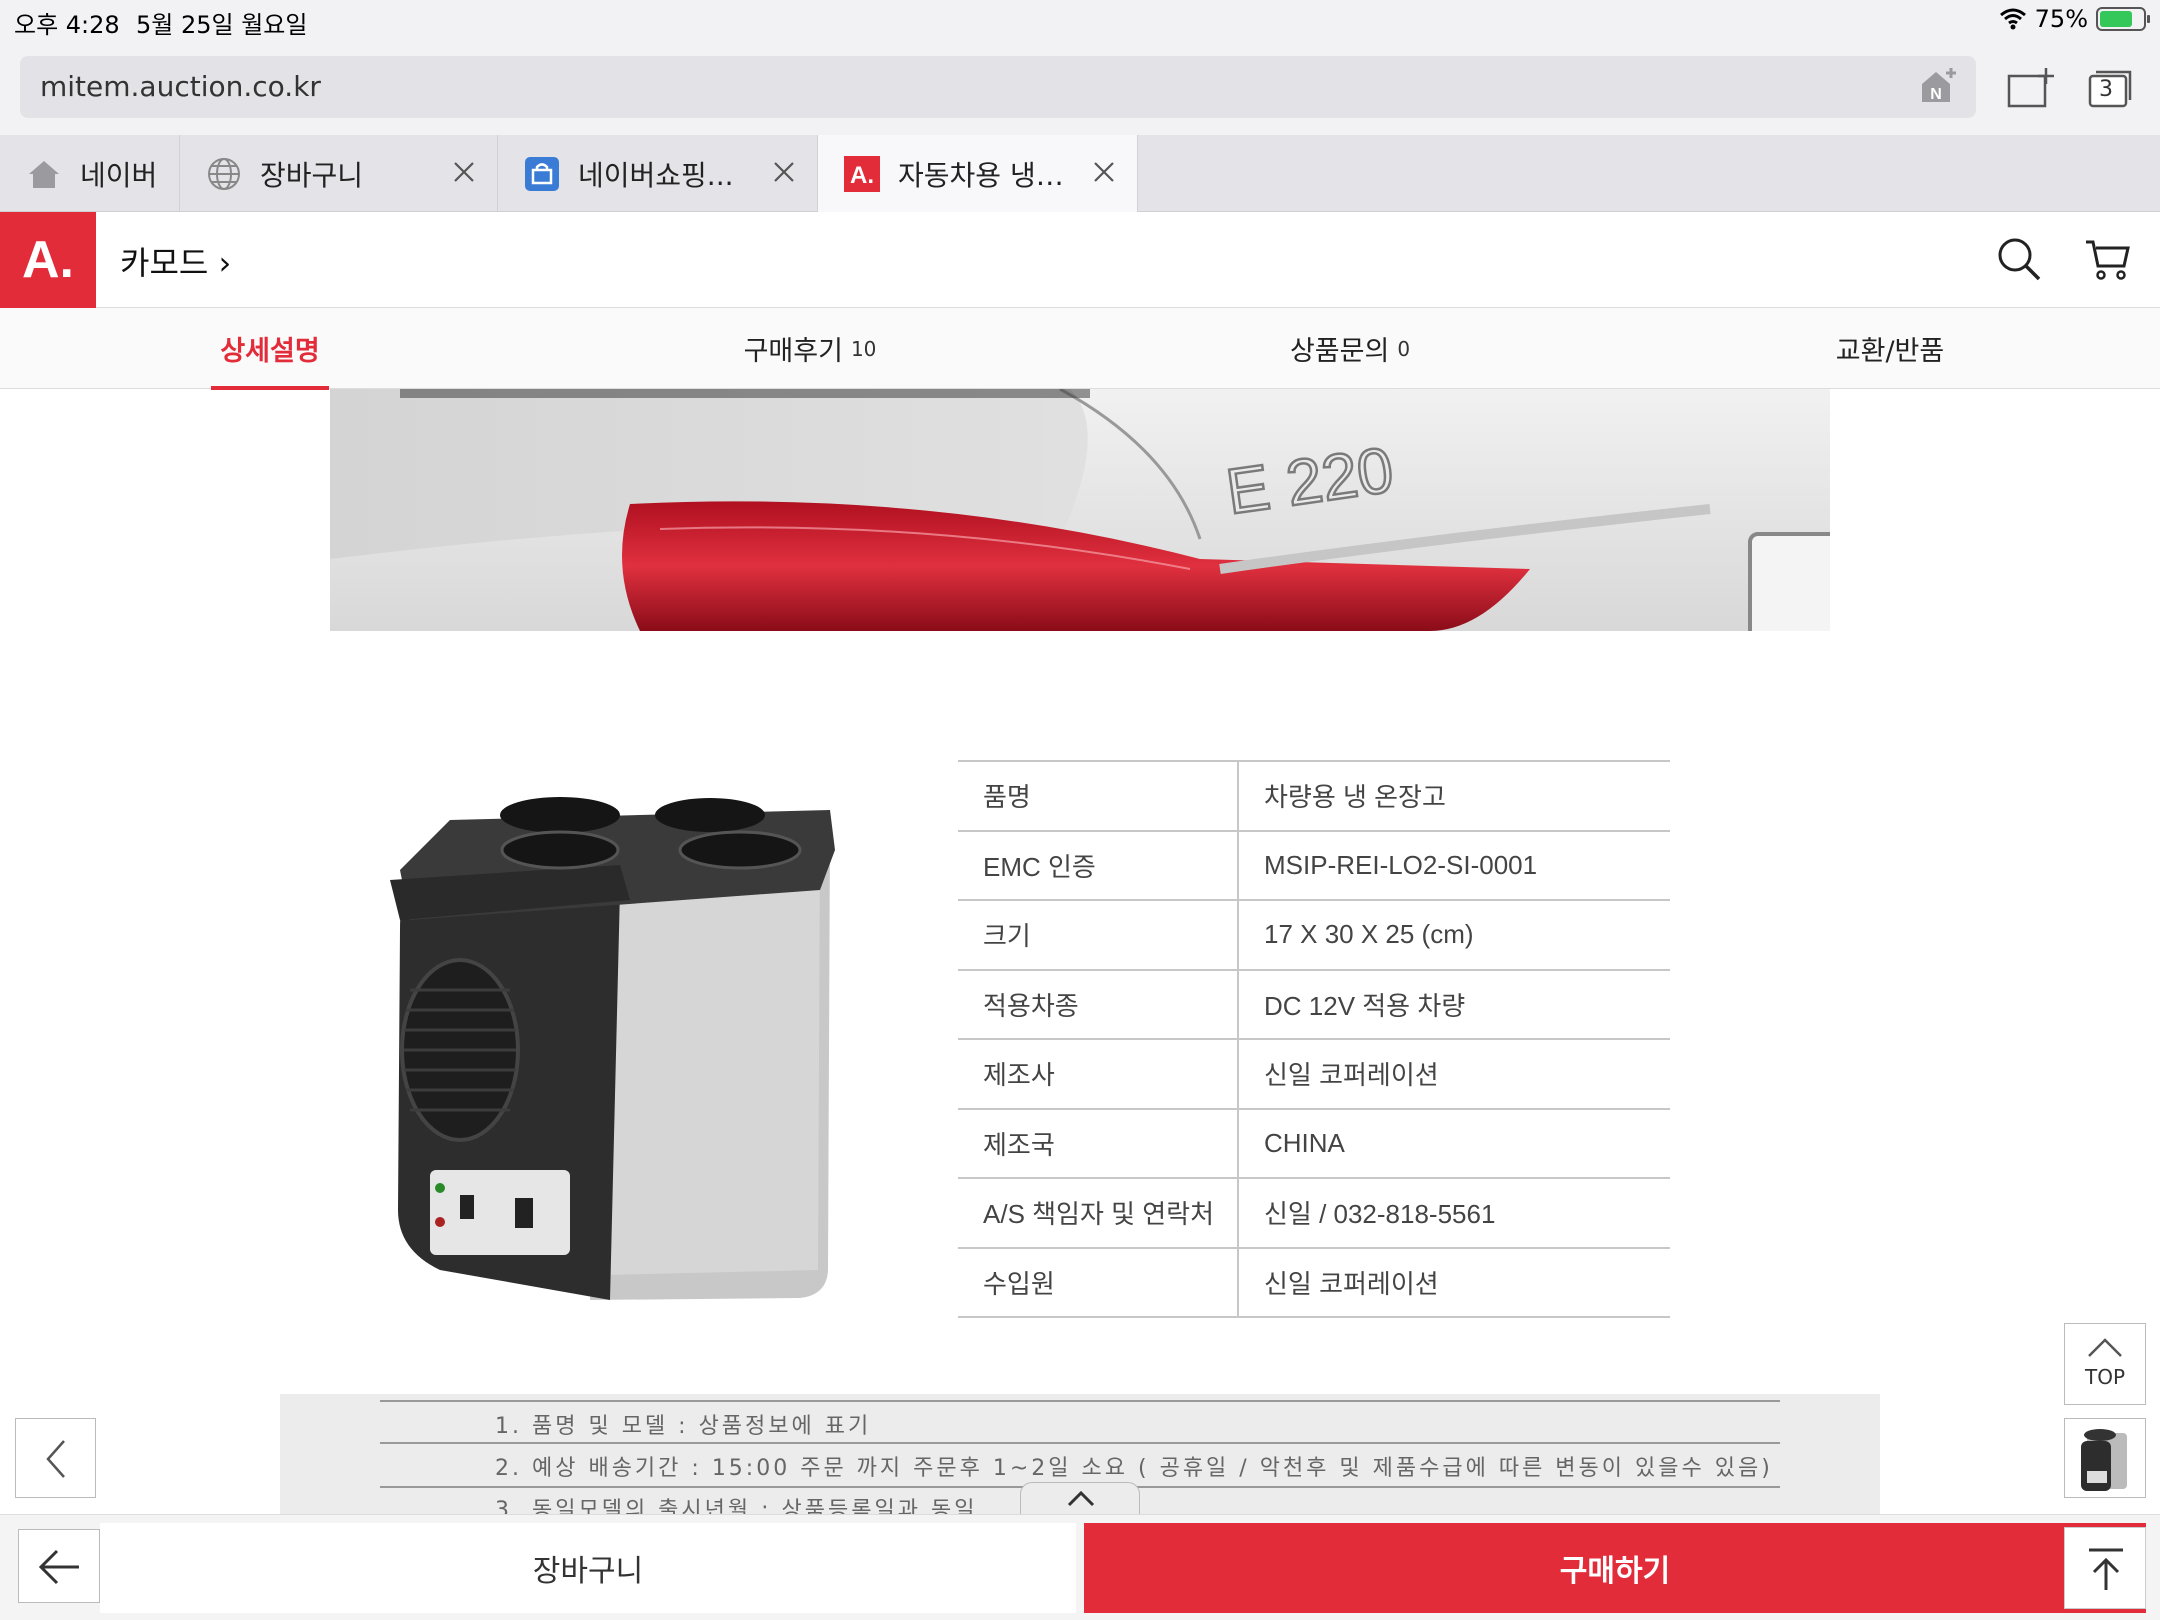 The height and width of the screenshot is (1620, 2160). What do you see at coordinates (270, 388) in the screenshot?
I see `active-tab-indicator` at bounding box center [270, 388].